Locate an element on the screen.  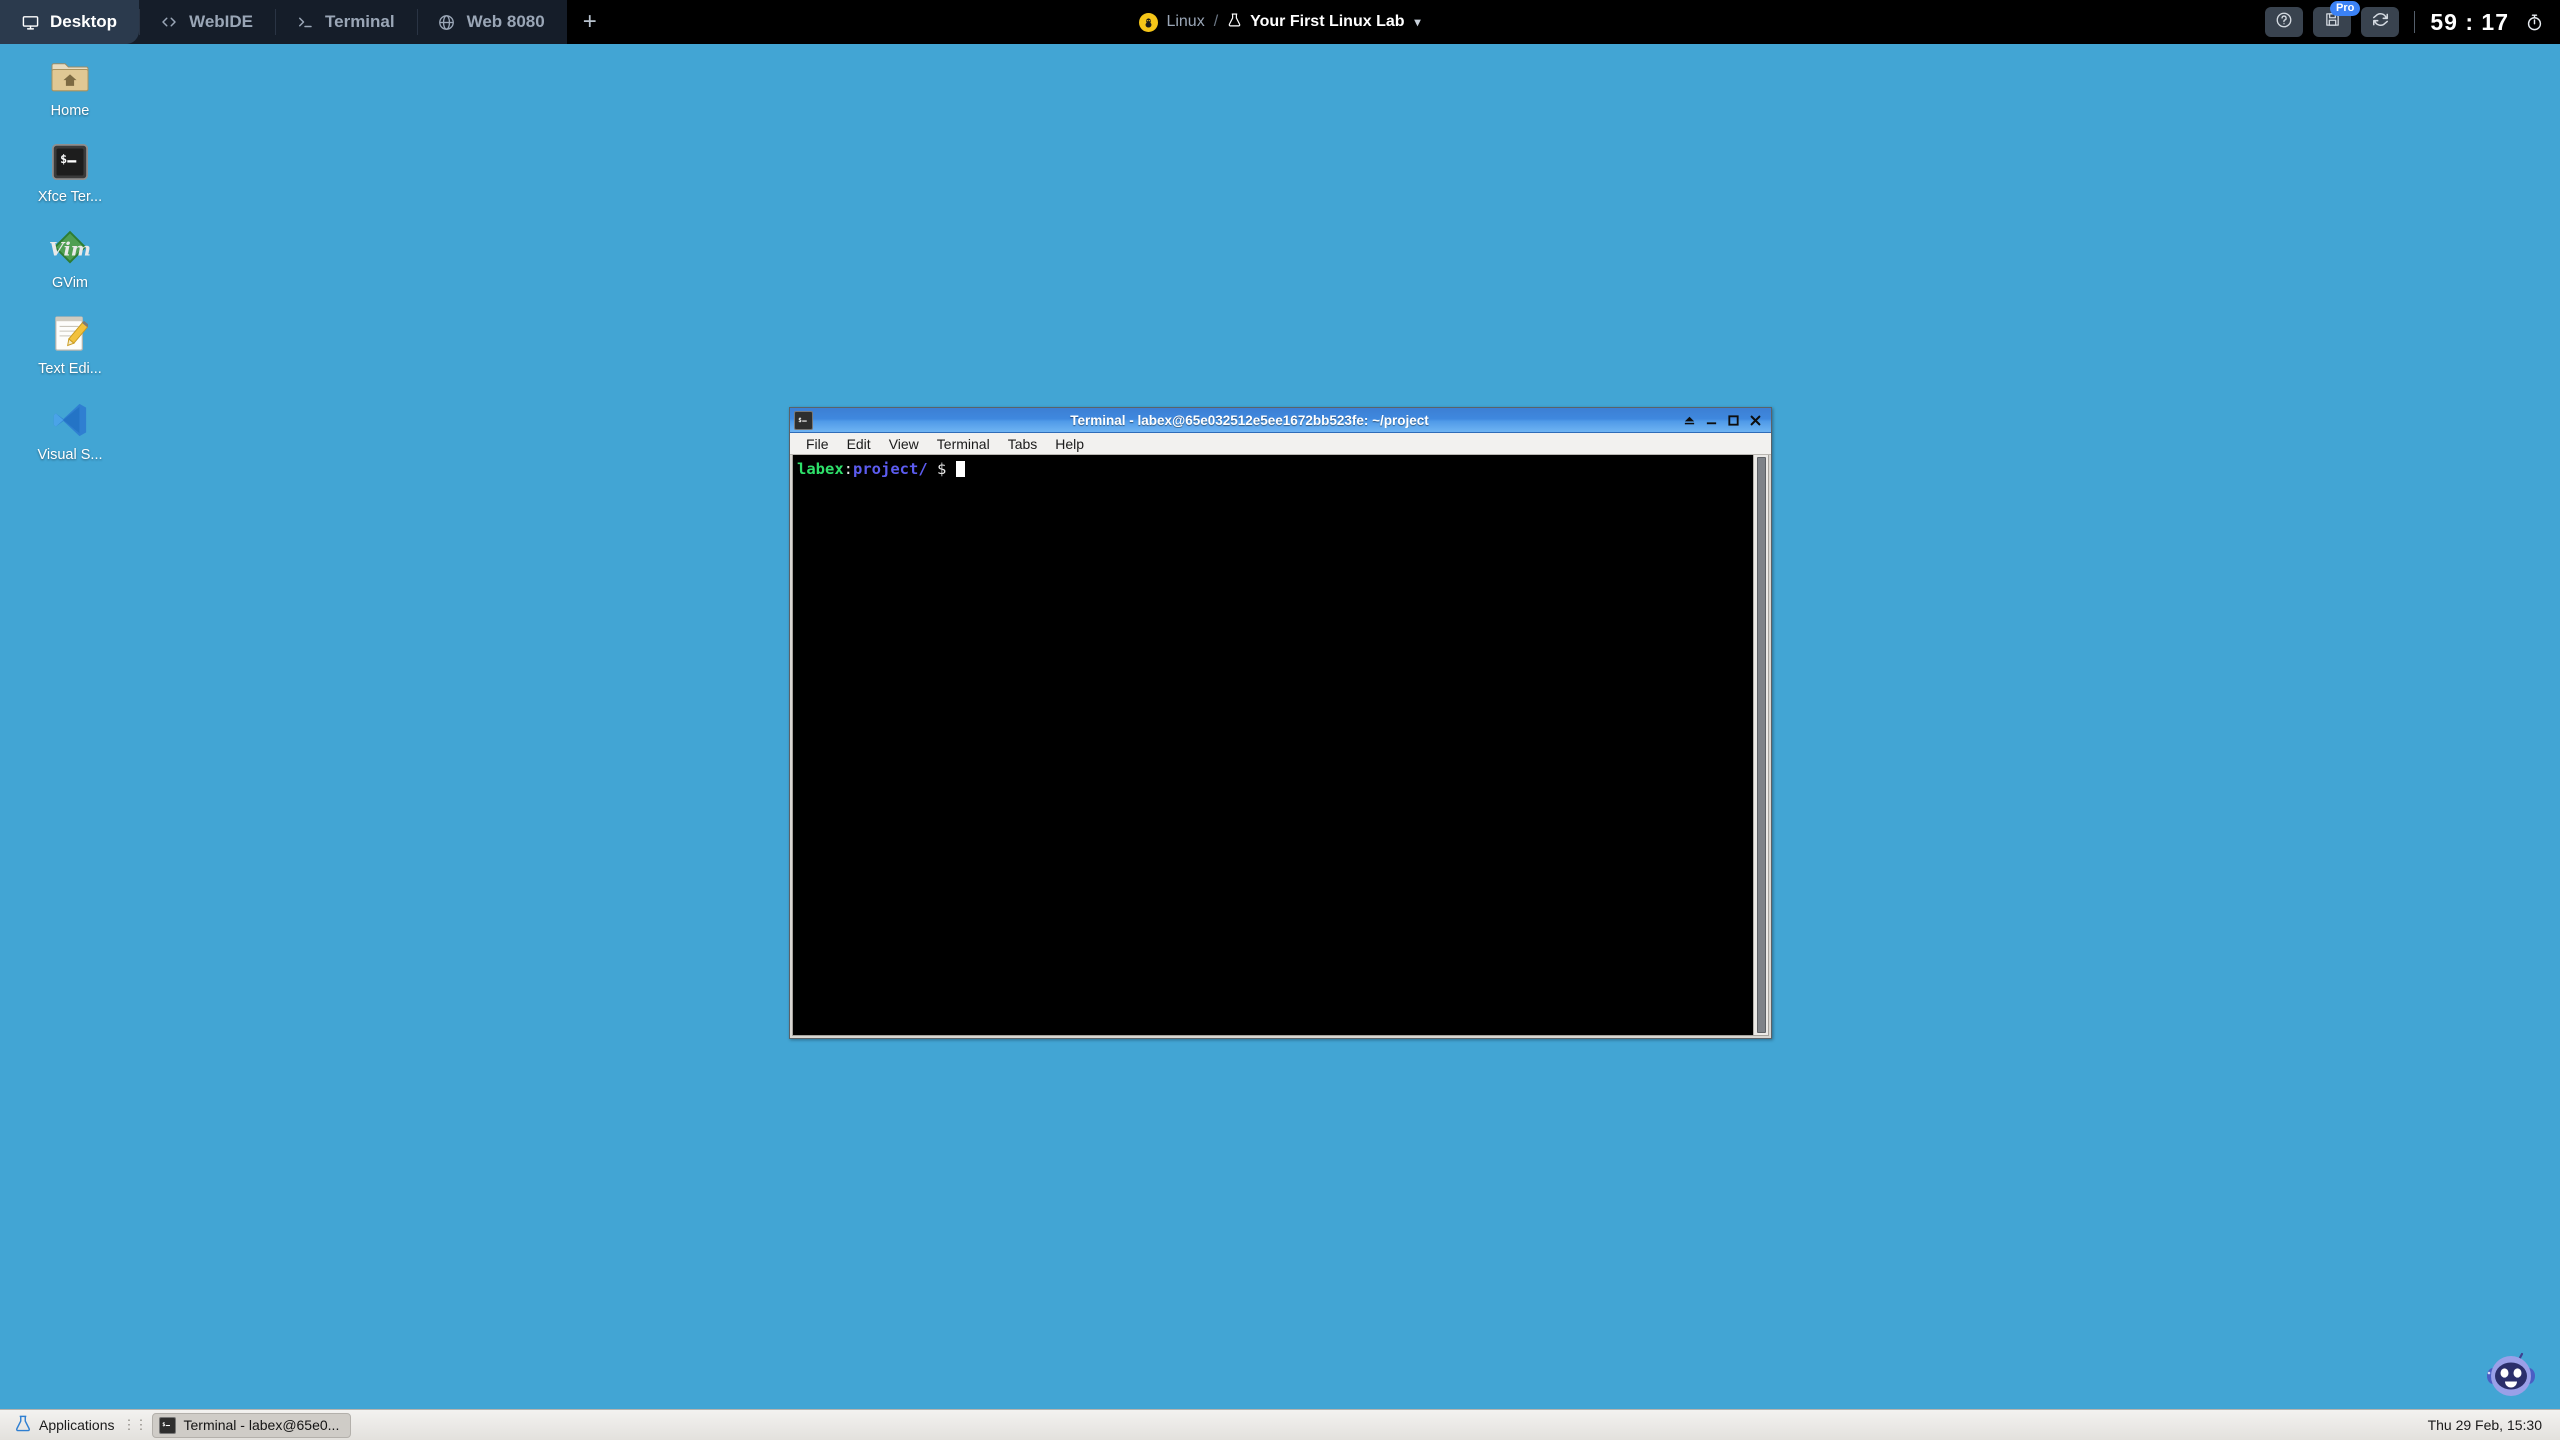
home-folder-icon is located at coordinates (70, 76).